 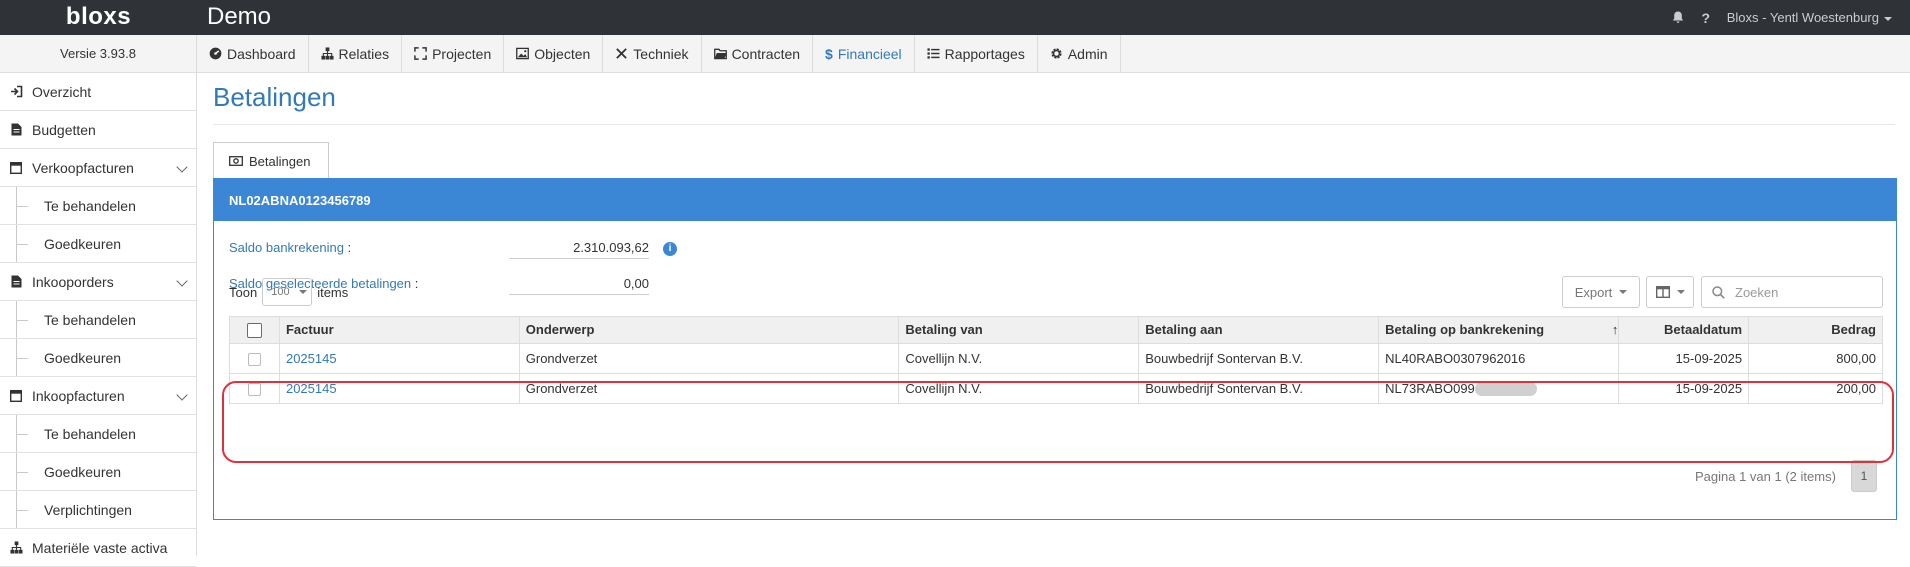 I want to click on nav-label: Relaties, so click(x=364, y=53).